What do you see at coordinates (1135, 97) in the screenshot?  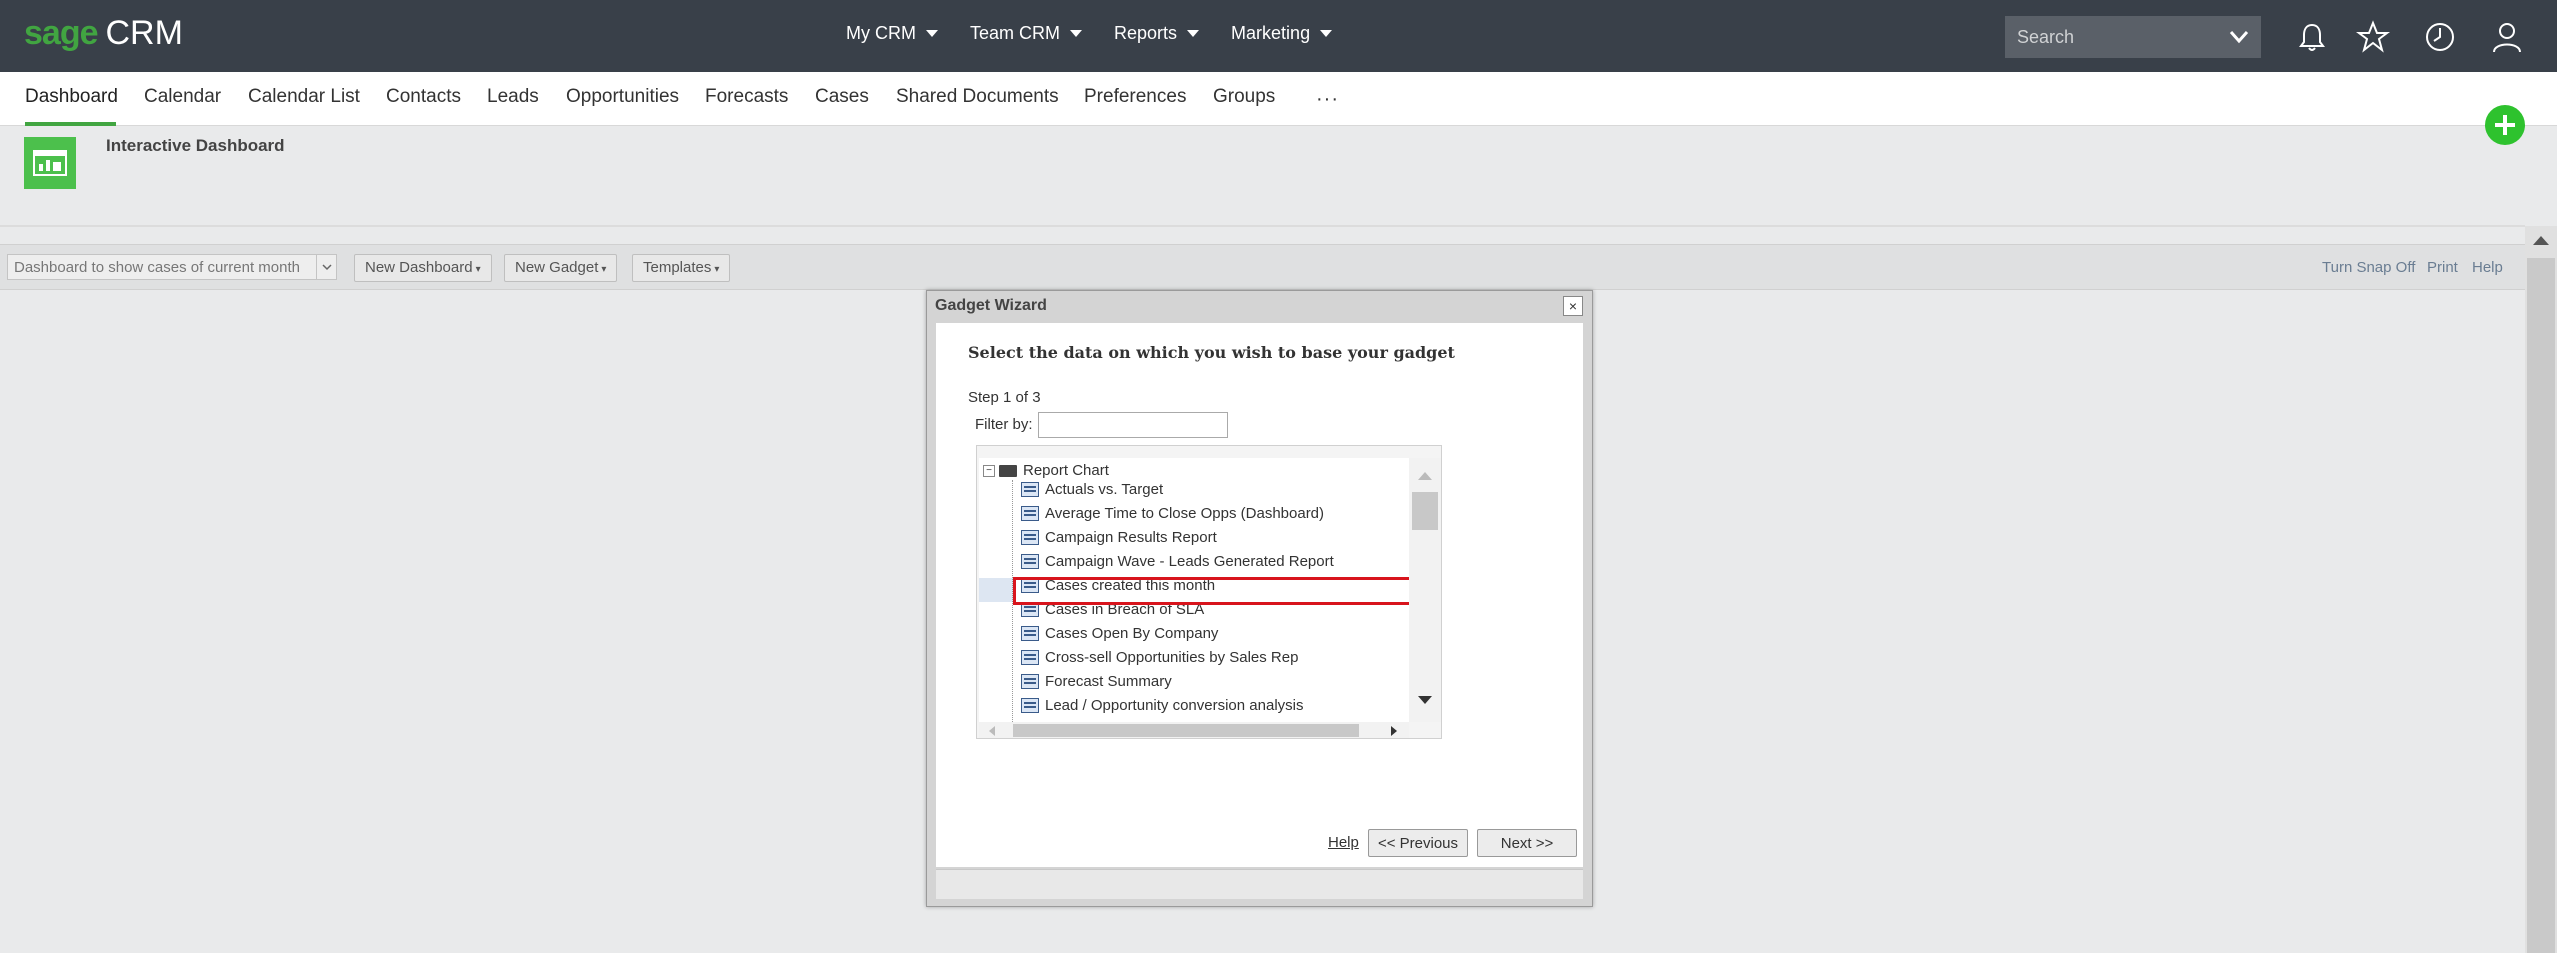 I see `tab-preferences: Preferences` at bounding box center [1135, 97].